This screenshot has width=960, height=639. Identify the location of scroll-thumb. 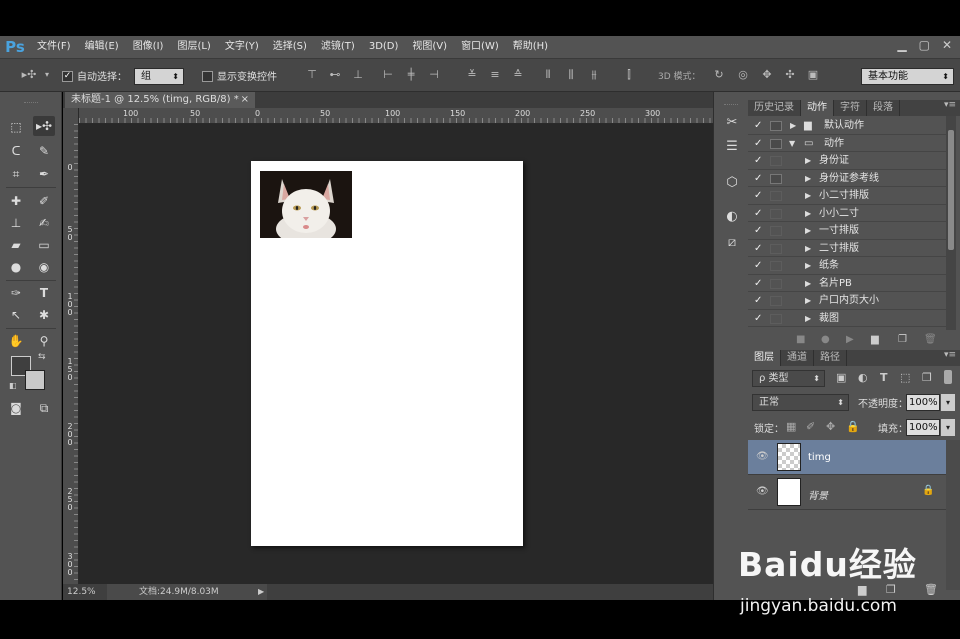
(951, 190).